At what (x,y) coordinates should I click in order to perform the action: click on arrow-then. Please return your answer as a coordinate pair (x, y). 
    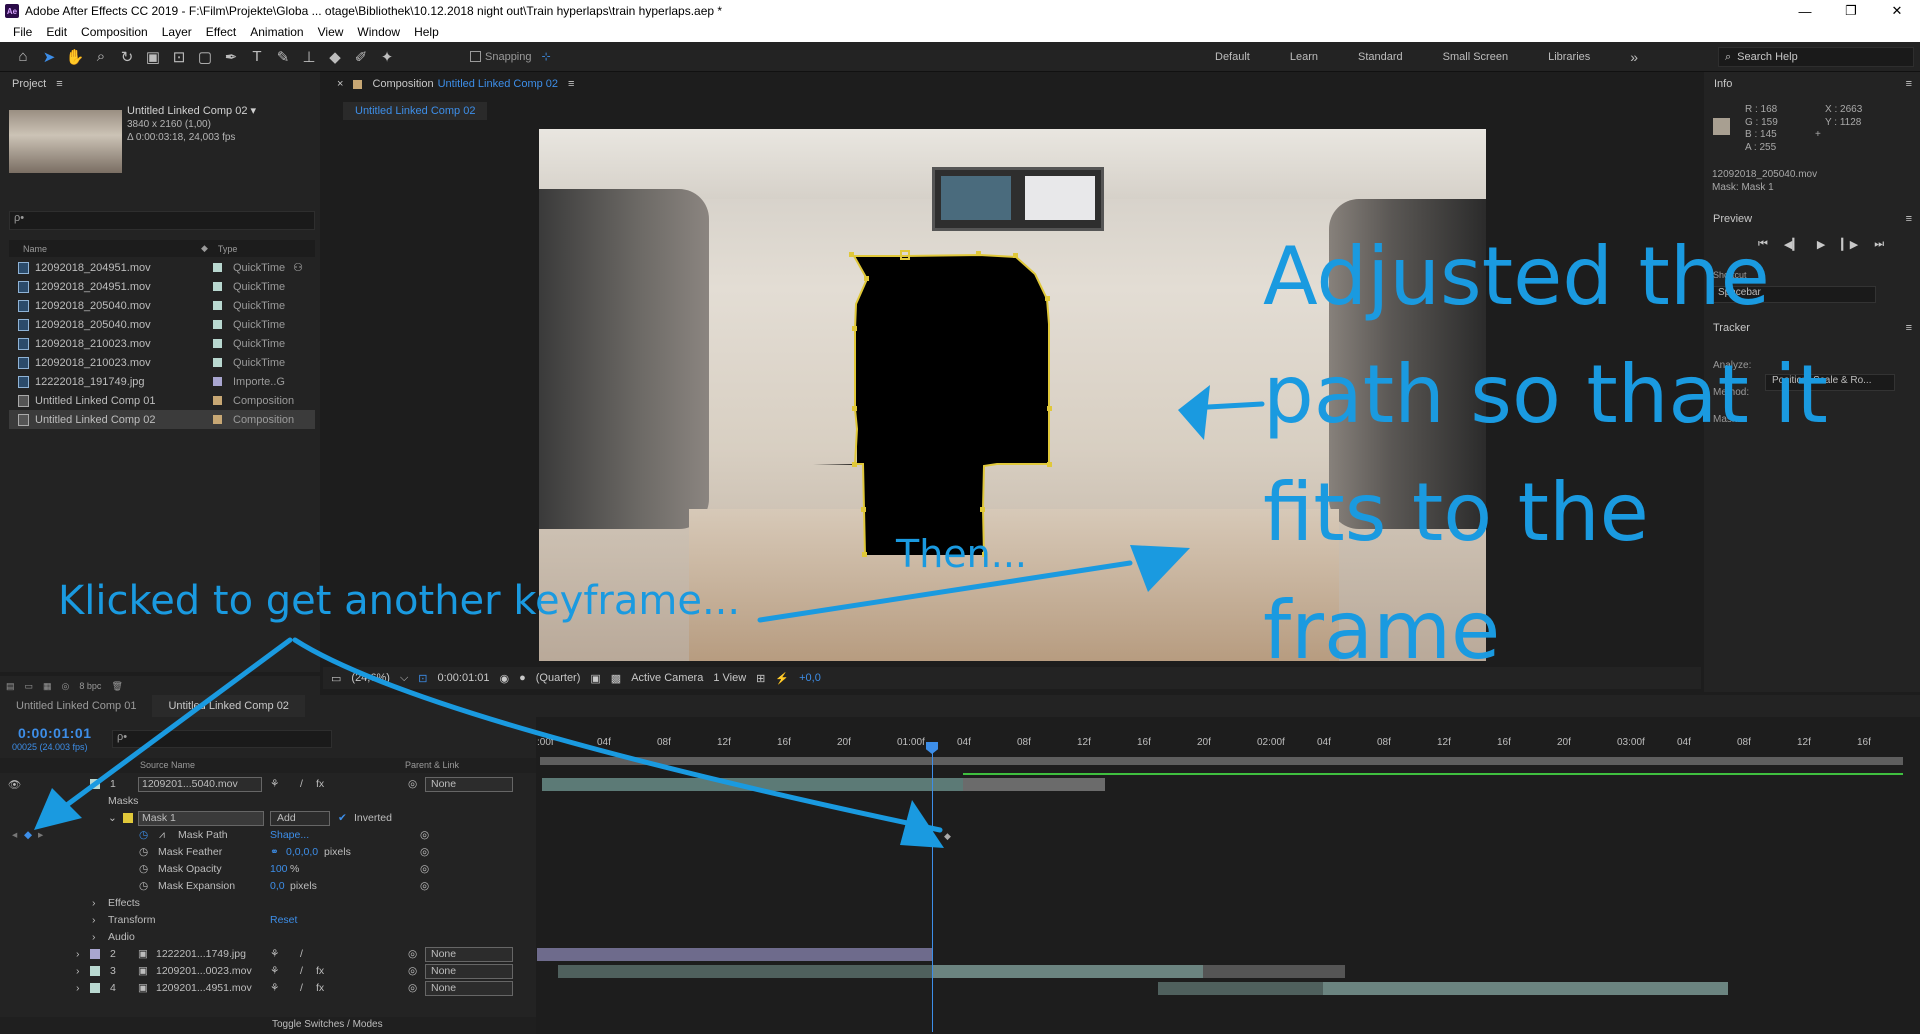
    Looking at the image, I should click on (945, 591).